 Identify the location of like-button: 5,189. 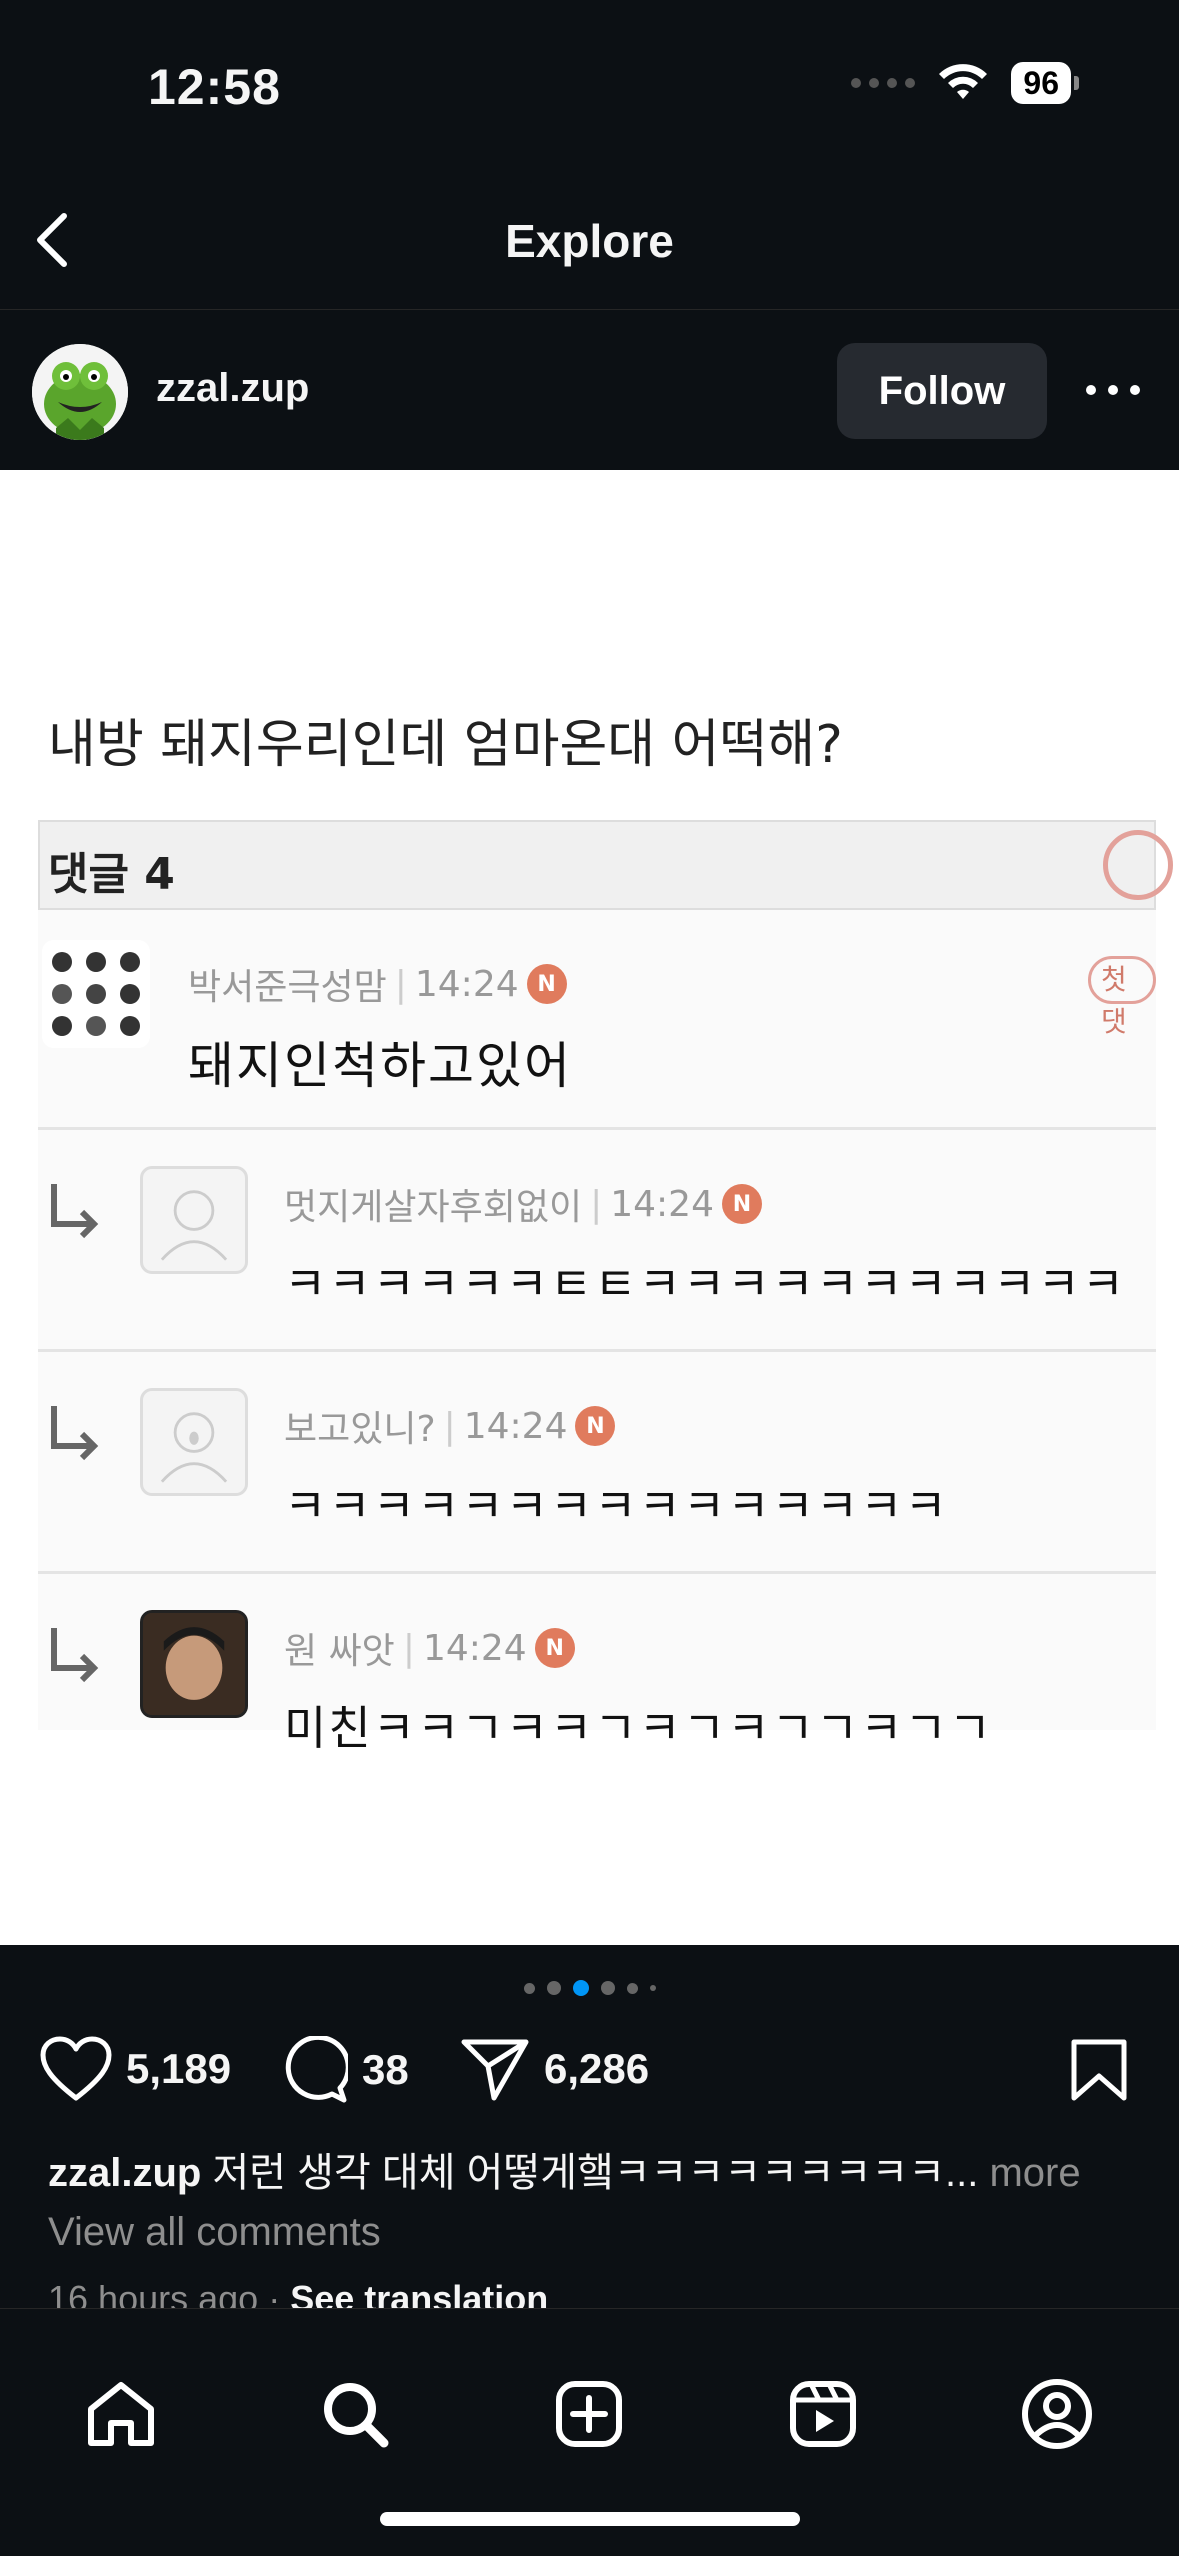
(135, 2069).